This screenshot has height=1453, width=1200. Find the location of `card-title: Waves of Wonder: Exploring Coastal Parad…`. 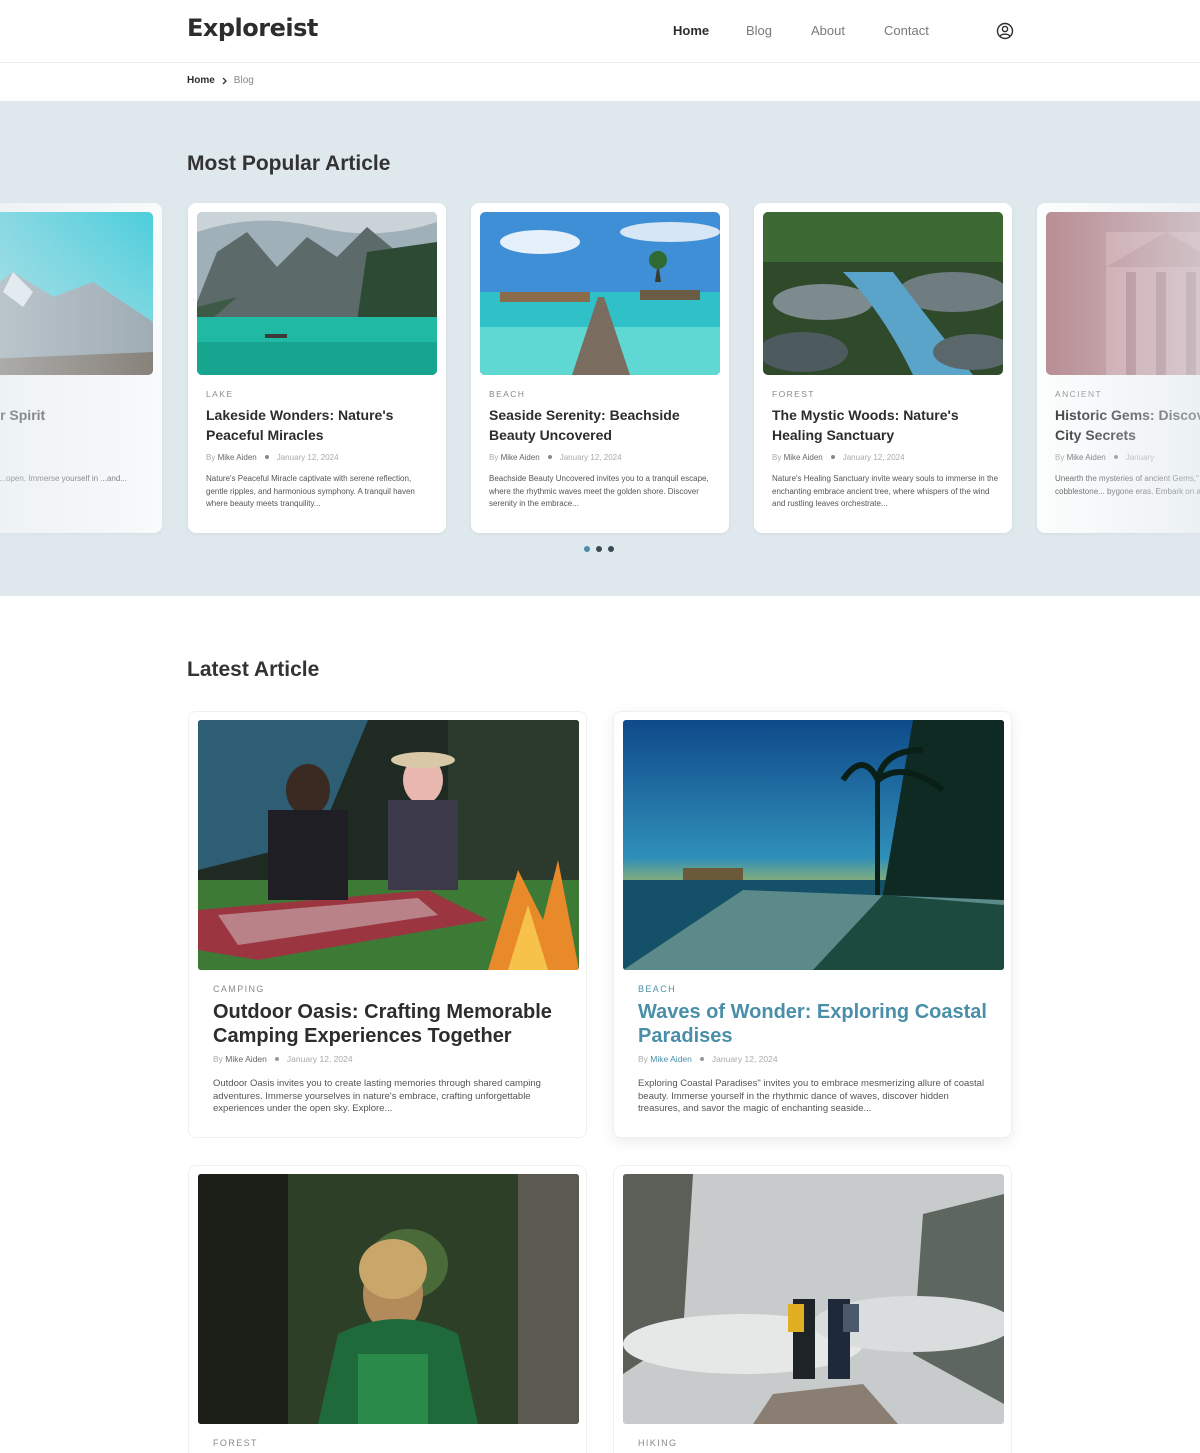

card-title: Waves of Wonder: Exploring Coastal Parad… is located at coordinates (815, 1024).